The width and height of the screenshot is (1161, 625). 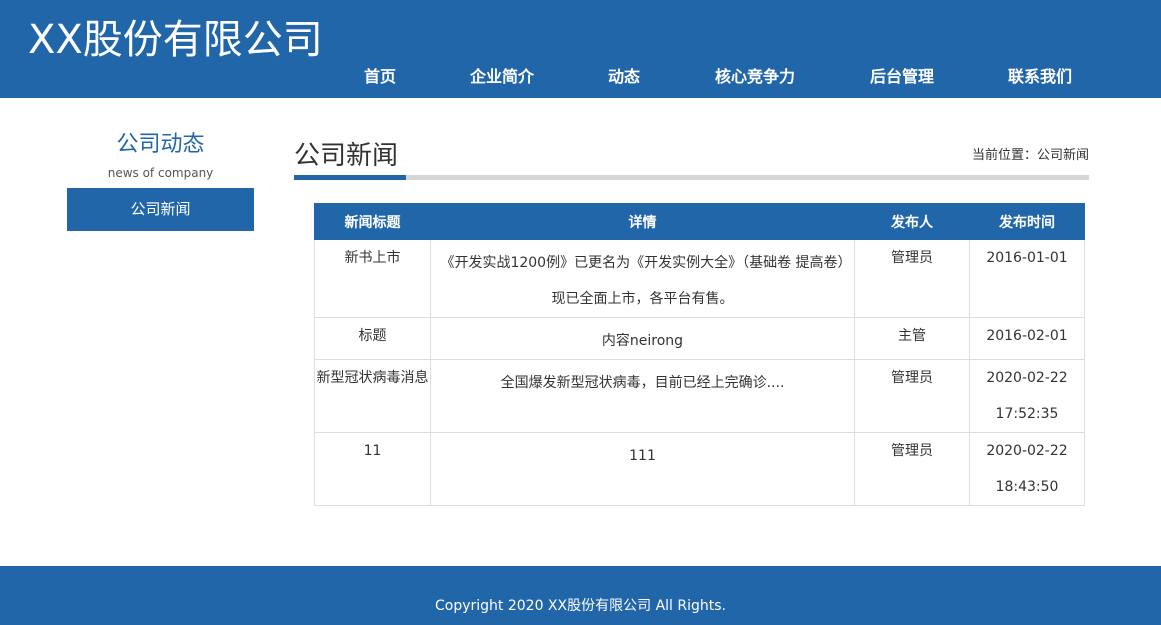 What do you see at coordinates (912, 221) in the screenshot?
I see `column-header-author: 发布人` at bounding box center [912, 221].